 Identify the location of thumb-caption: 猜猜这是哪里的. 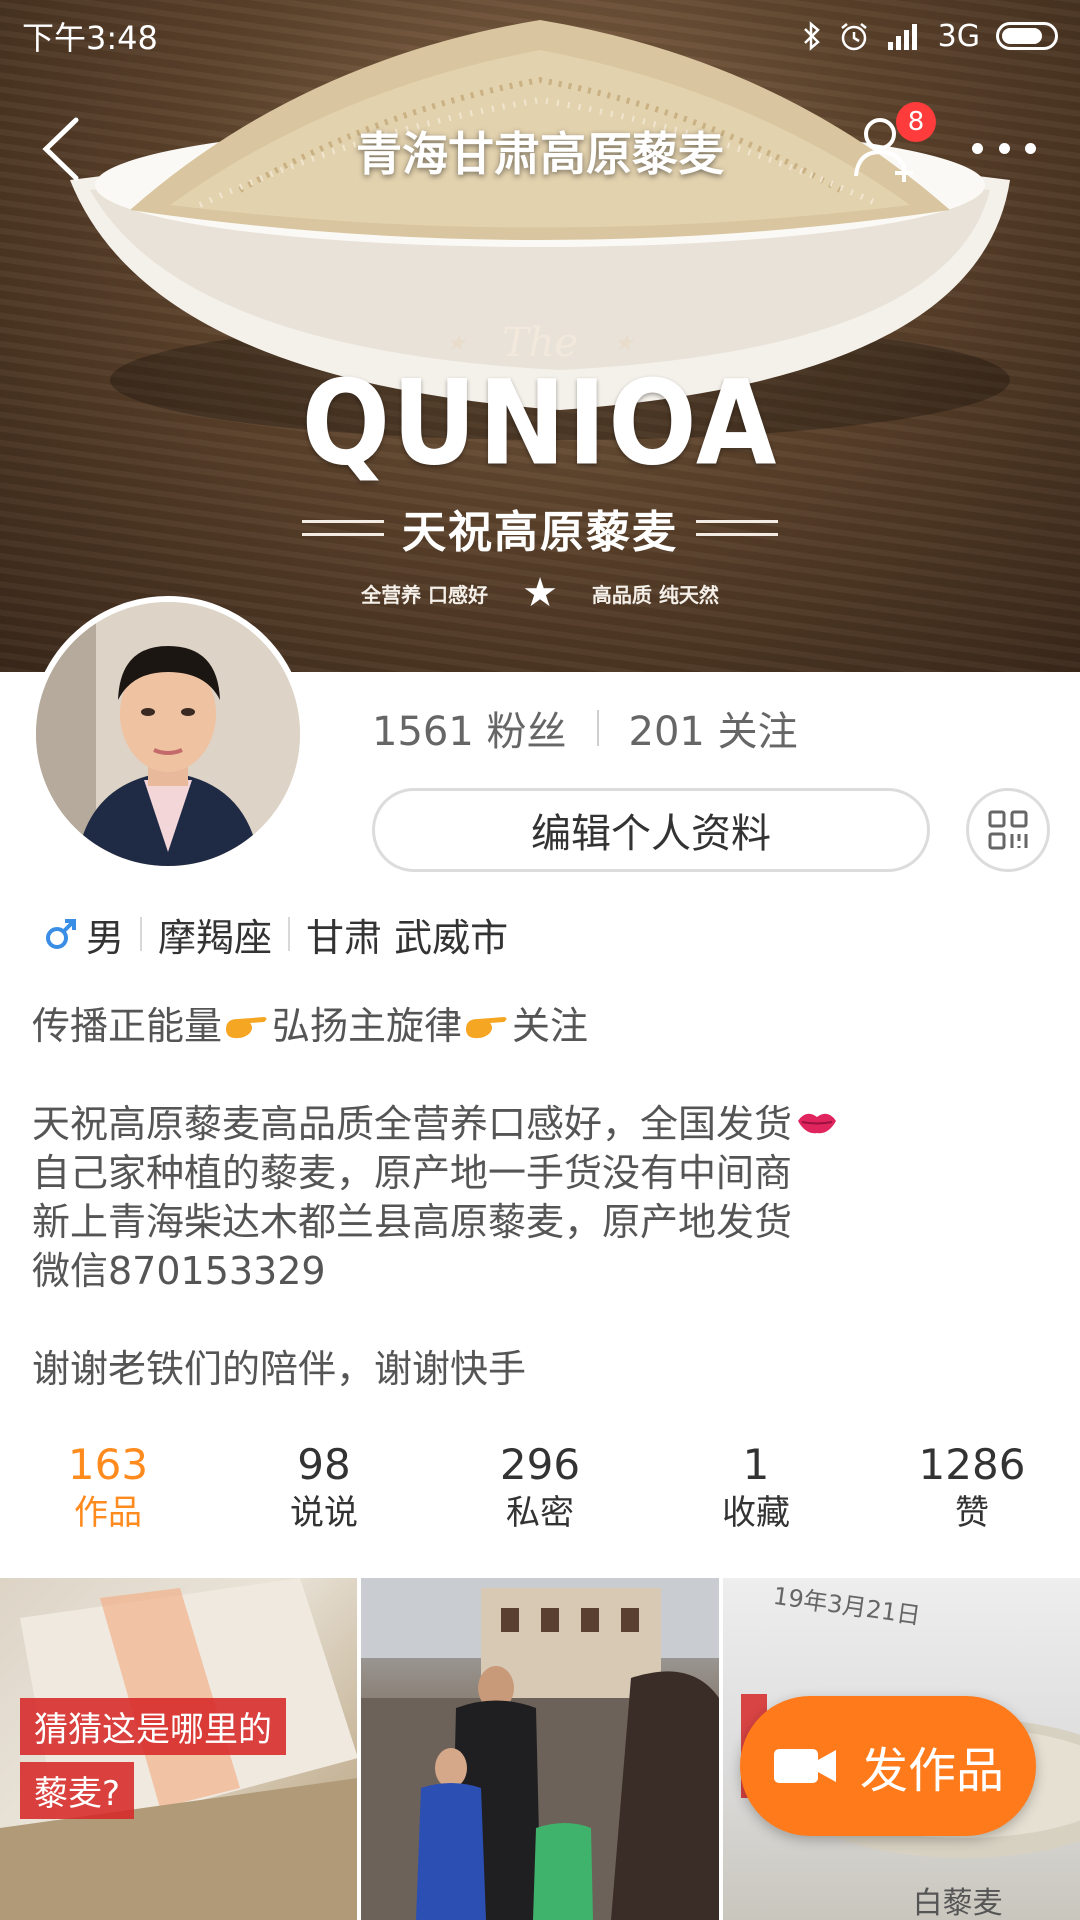
(153, 1726).